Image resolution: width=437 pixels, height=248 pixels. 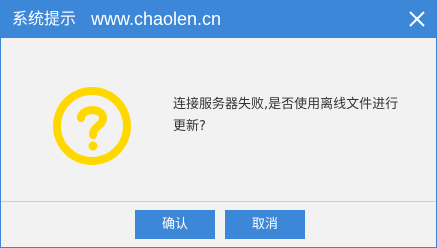 What do you see at coordinates (189, 126) in the screenshot?
I see `message-line-2: 更新?` at bounding box center [189, 126].